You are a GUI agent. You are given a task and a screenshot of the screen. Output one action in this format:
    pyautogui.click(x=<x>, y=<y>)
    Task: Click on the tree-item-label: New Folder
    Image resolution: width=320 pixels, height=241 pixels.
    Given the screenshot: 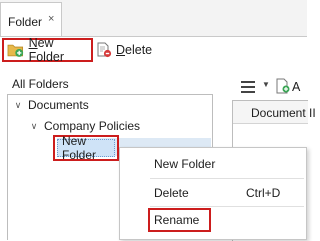 What is the action you would take?
    pyautogui.click(x=79, y=148)
    